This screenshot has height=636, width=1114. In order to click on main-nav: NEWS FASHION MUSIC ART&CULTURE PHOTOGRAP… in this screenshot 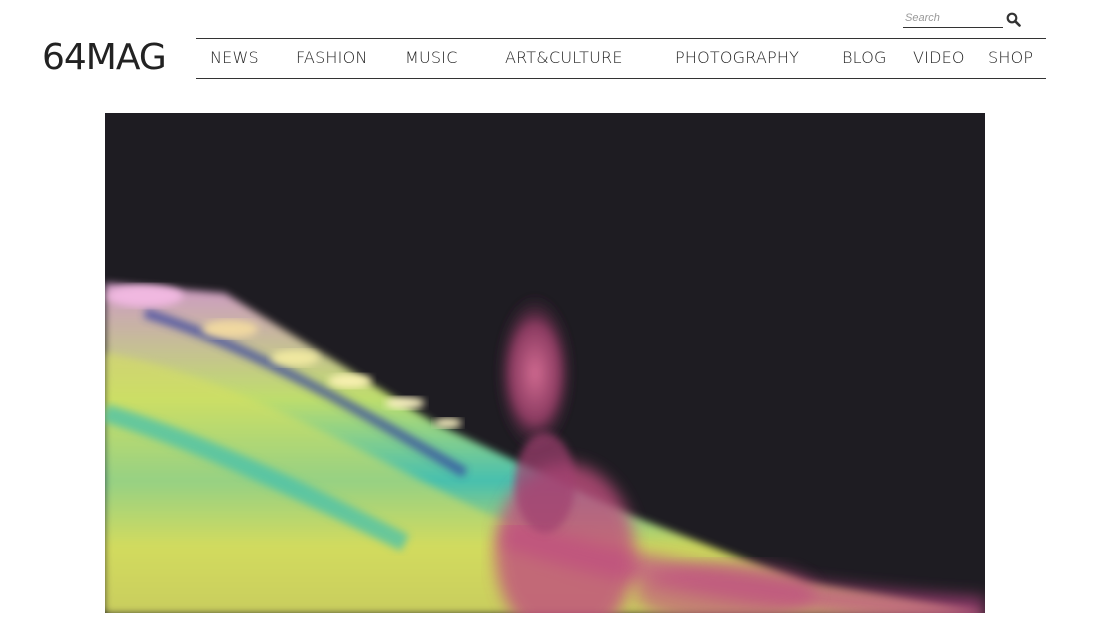, I will do `click(621, 58)`.